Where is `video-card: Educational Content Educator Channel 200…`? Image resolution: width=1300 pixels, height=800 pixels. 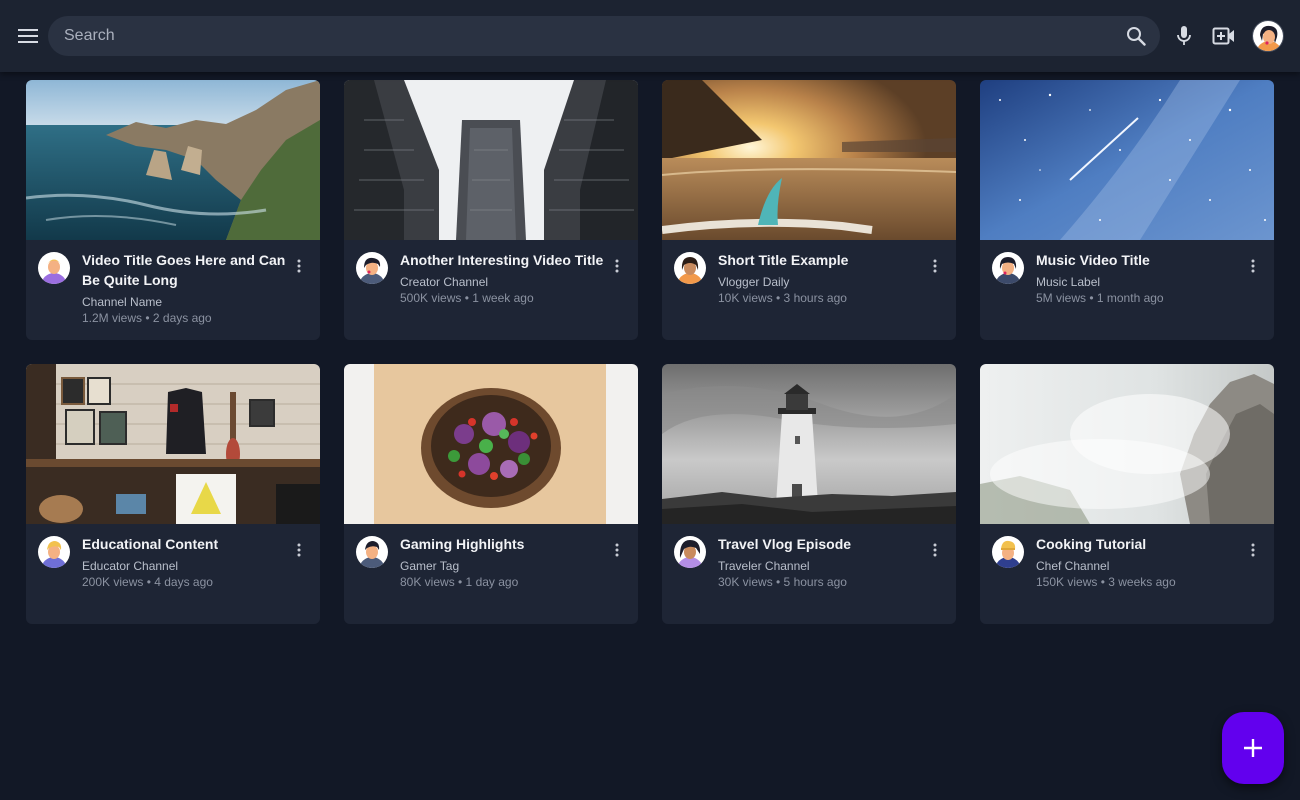 video-card: Educational Content Educator Channel 200… is located at coordinates (173, 494).